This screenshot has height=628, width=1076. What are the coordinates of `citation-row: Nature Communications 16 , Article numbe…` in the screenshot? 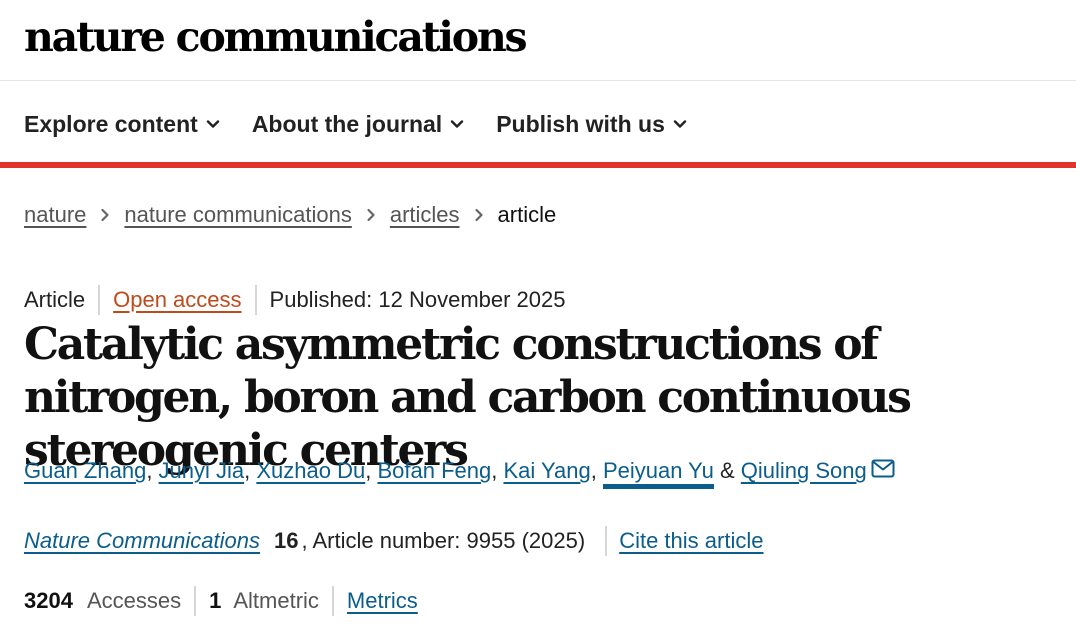 It's located at (393, 541).